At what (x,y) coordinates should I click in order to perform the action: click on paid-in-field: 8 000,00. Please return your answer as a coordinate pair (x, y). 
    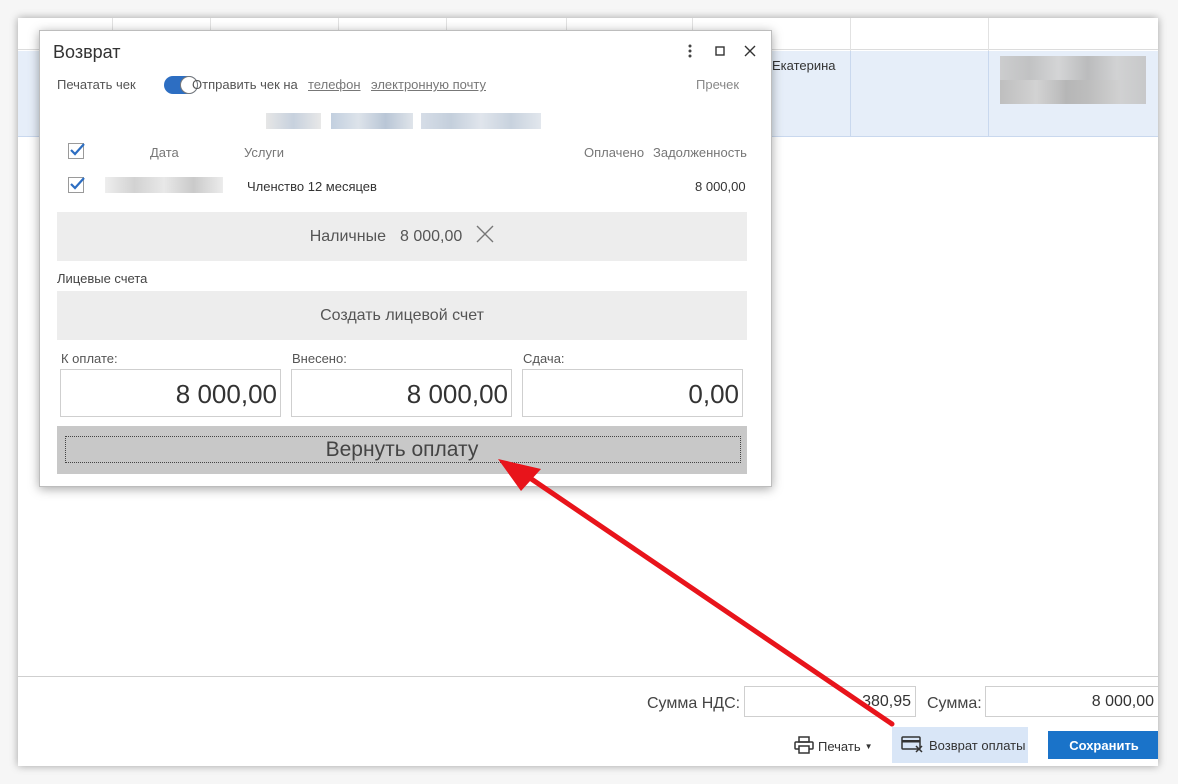
    Looking at the image, I should click on (401, 393).